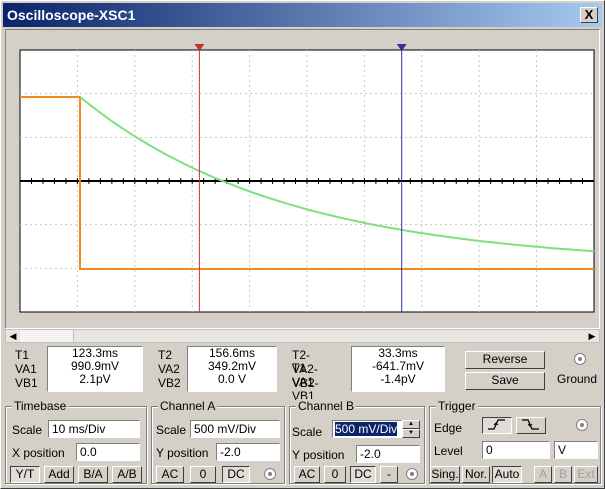 The image size is (605, 489). What do you see at coordinates (577, 379) in the screenshot?
I see `ground-label: Ground` at bounding box center [577, 379].